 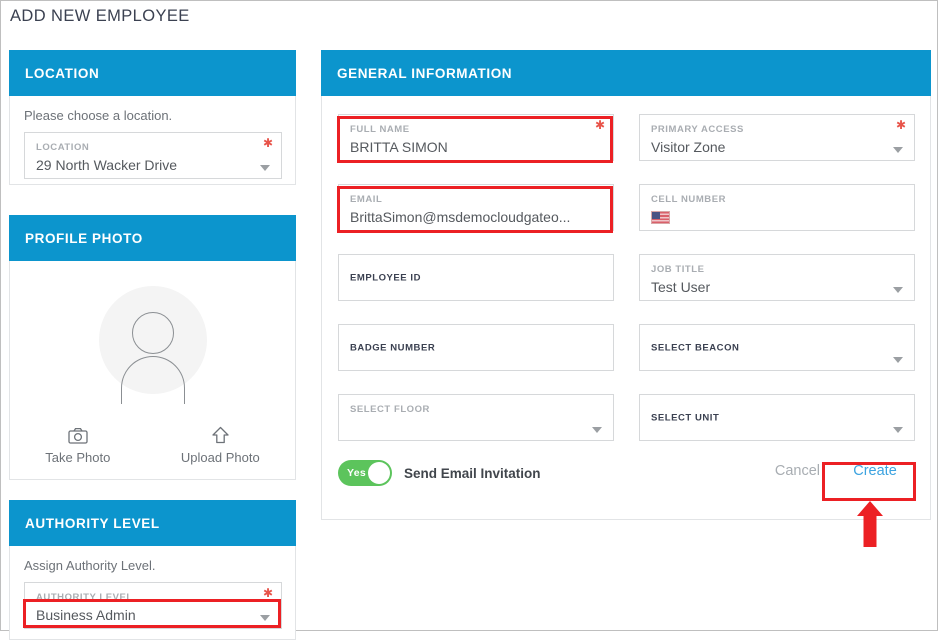 What do you see at coordinates (153, 605) in the screenshot?
I see `authority-level-select: AUTHORITY LEVEL ✱ Business Admin` at bounding box center [153, 605].